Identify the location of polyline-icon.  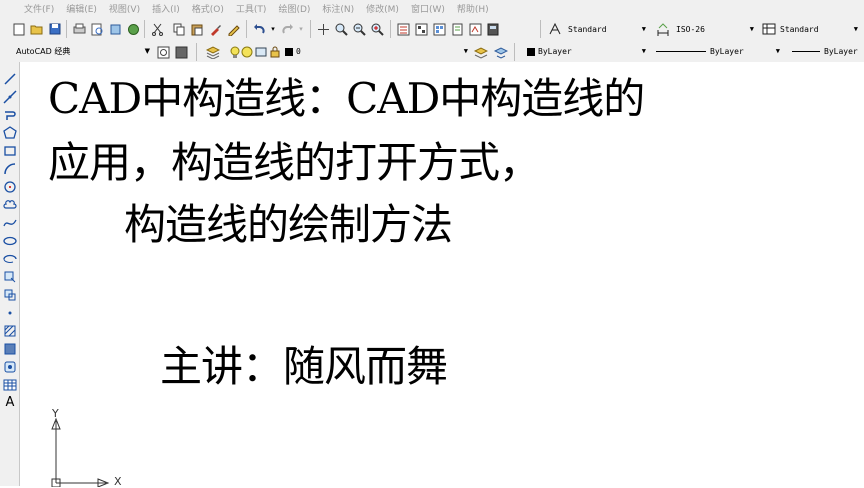
(10, 115).